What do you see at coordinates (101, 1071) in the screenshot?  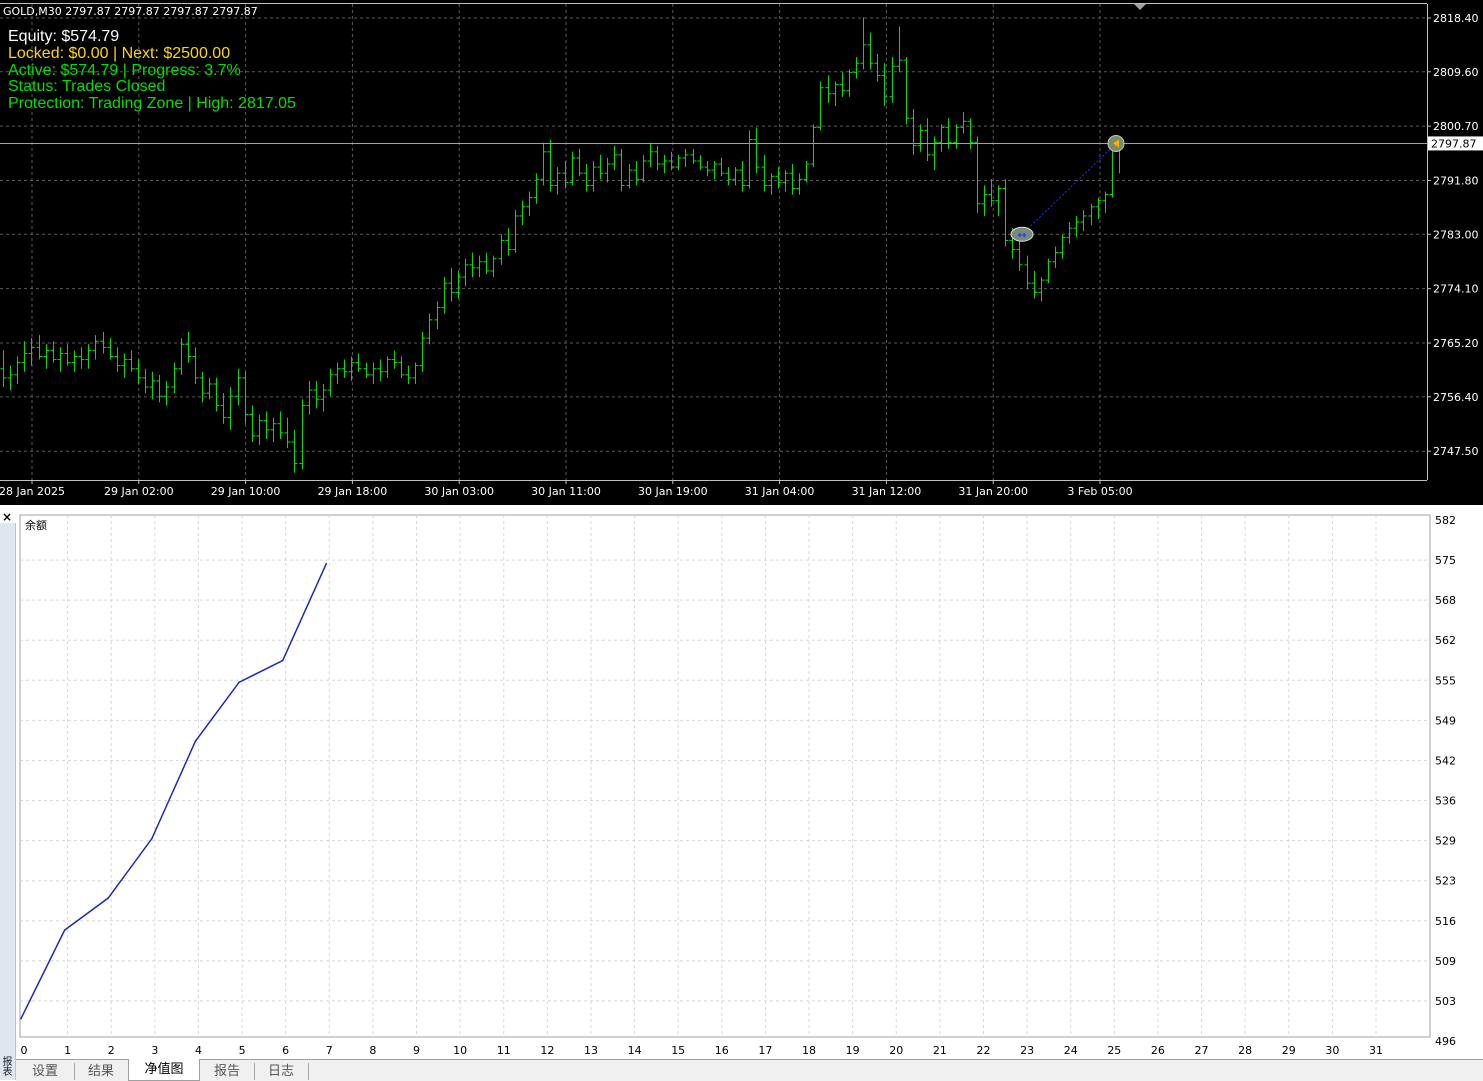 I see `tab-results: 结果` at bounding box center [101, 1071].